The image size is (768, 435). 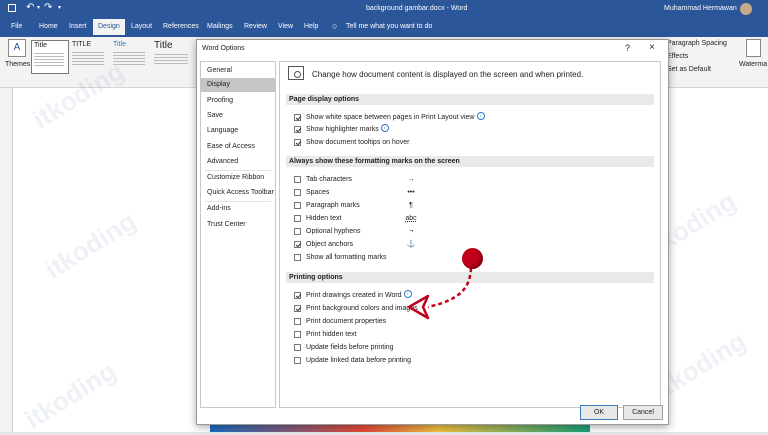 What do you see at coordinates (238, 101) in the screenshot?
I see `nav-proofing: Proofing` at bounding box center [238, 101].